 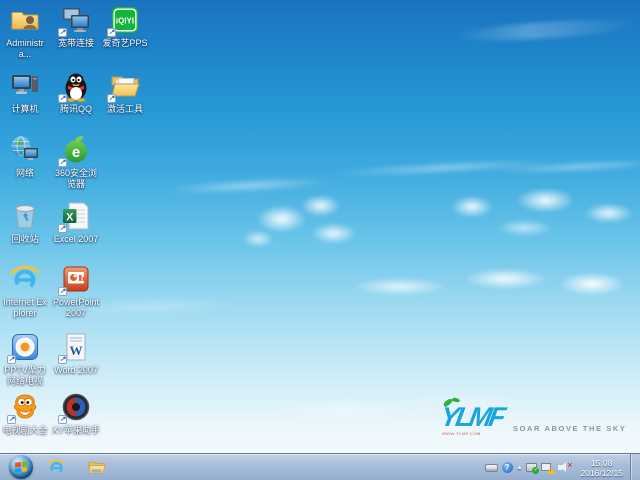 What do you see at coordinates (24, 407) in the screenshot?
I see `tv-mascot-icon` at bounding box center [24, 407].